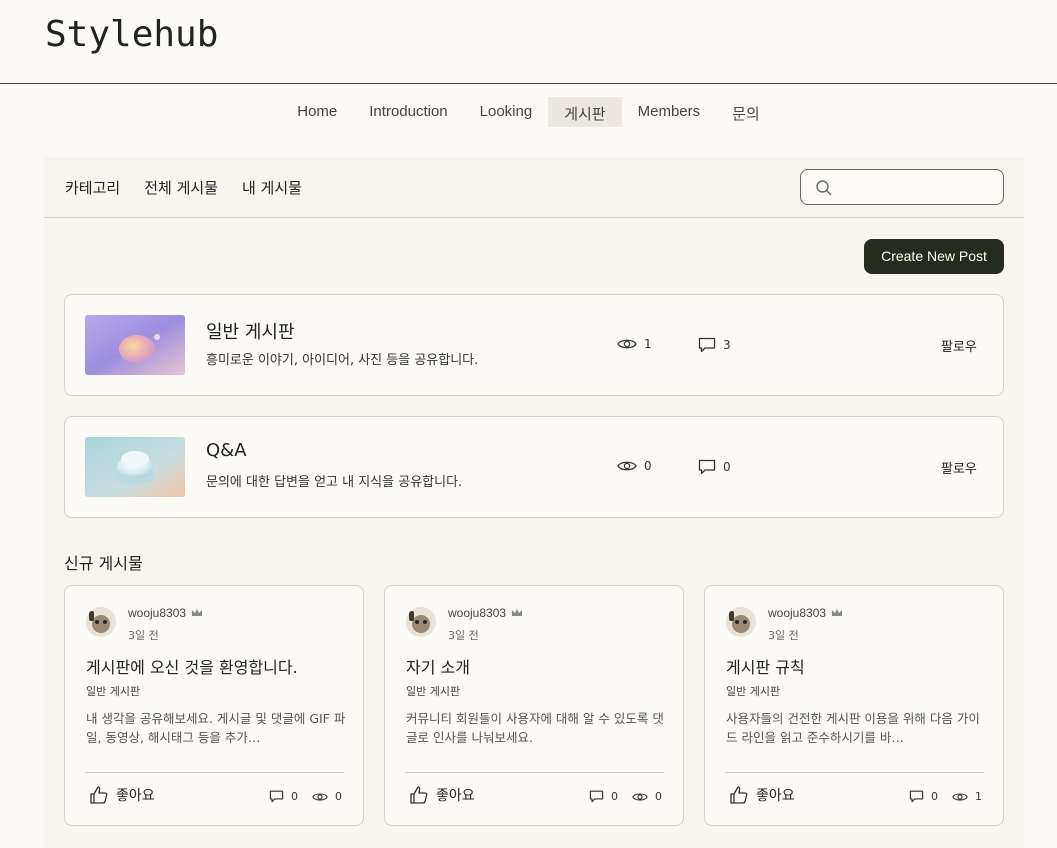  What do you see at coordinates (585, 112) in the screenshot?
I see `nav-board: 게시판` at bounding box center [585, 112].